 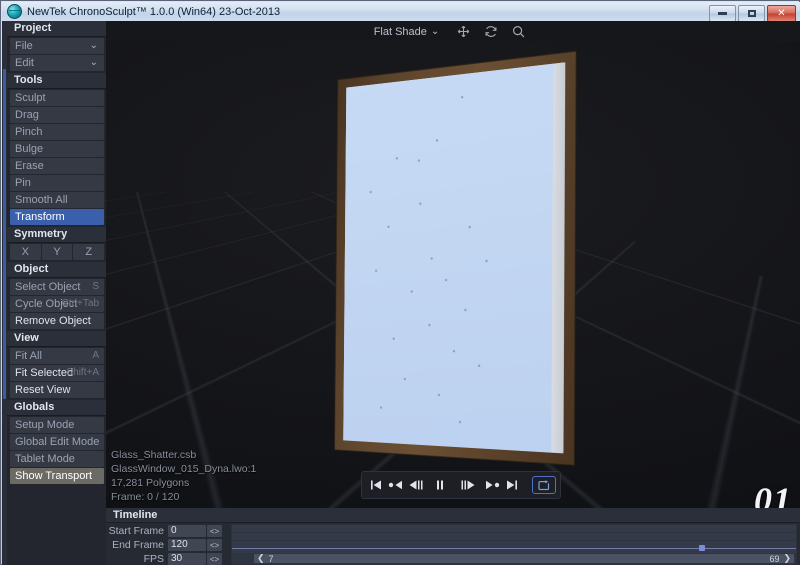 What do you see at coordinates (24, 46) in the screenshot?
I see `sidebar-item-label: File` at bounding box center [24, 46].